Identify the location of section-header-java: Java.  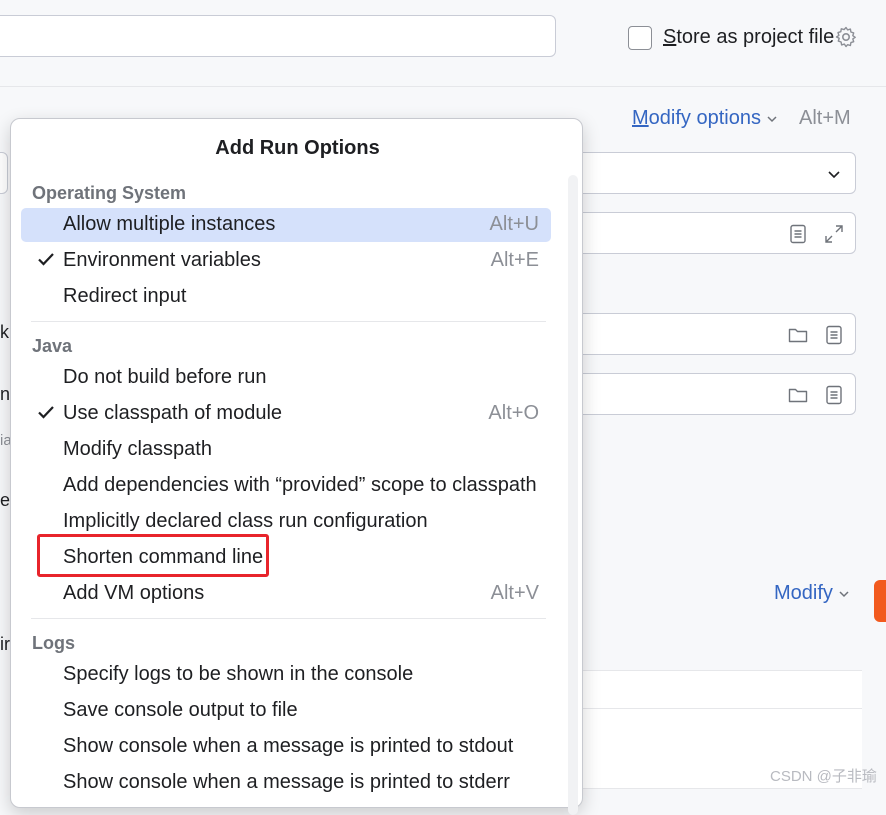
(52, 346).